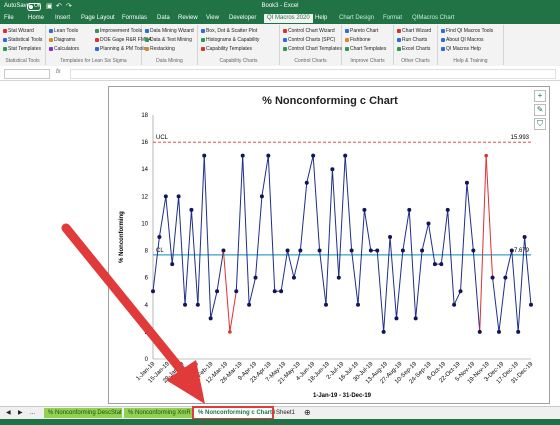 The height and width of the screenshot is (425, 560). I want to click on tab-file: File, so click(9, 18).